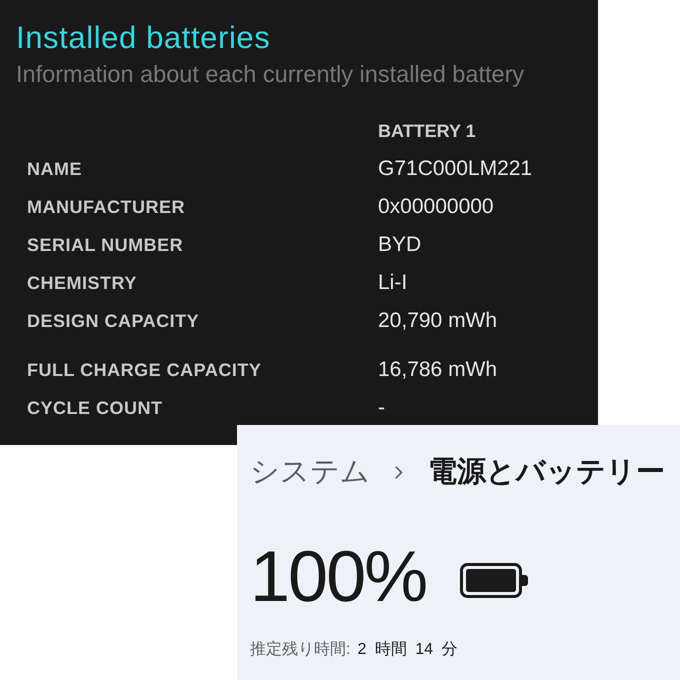 Image resolution: width=680 pixels, height=680 pixels. Describe the element at coordinates (270, 74) in the screenshot. I see `report-subtitle: Information about each currently installed battery` at that location.